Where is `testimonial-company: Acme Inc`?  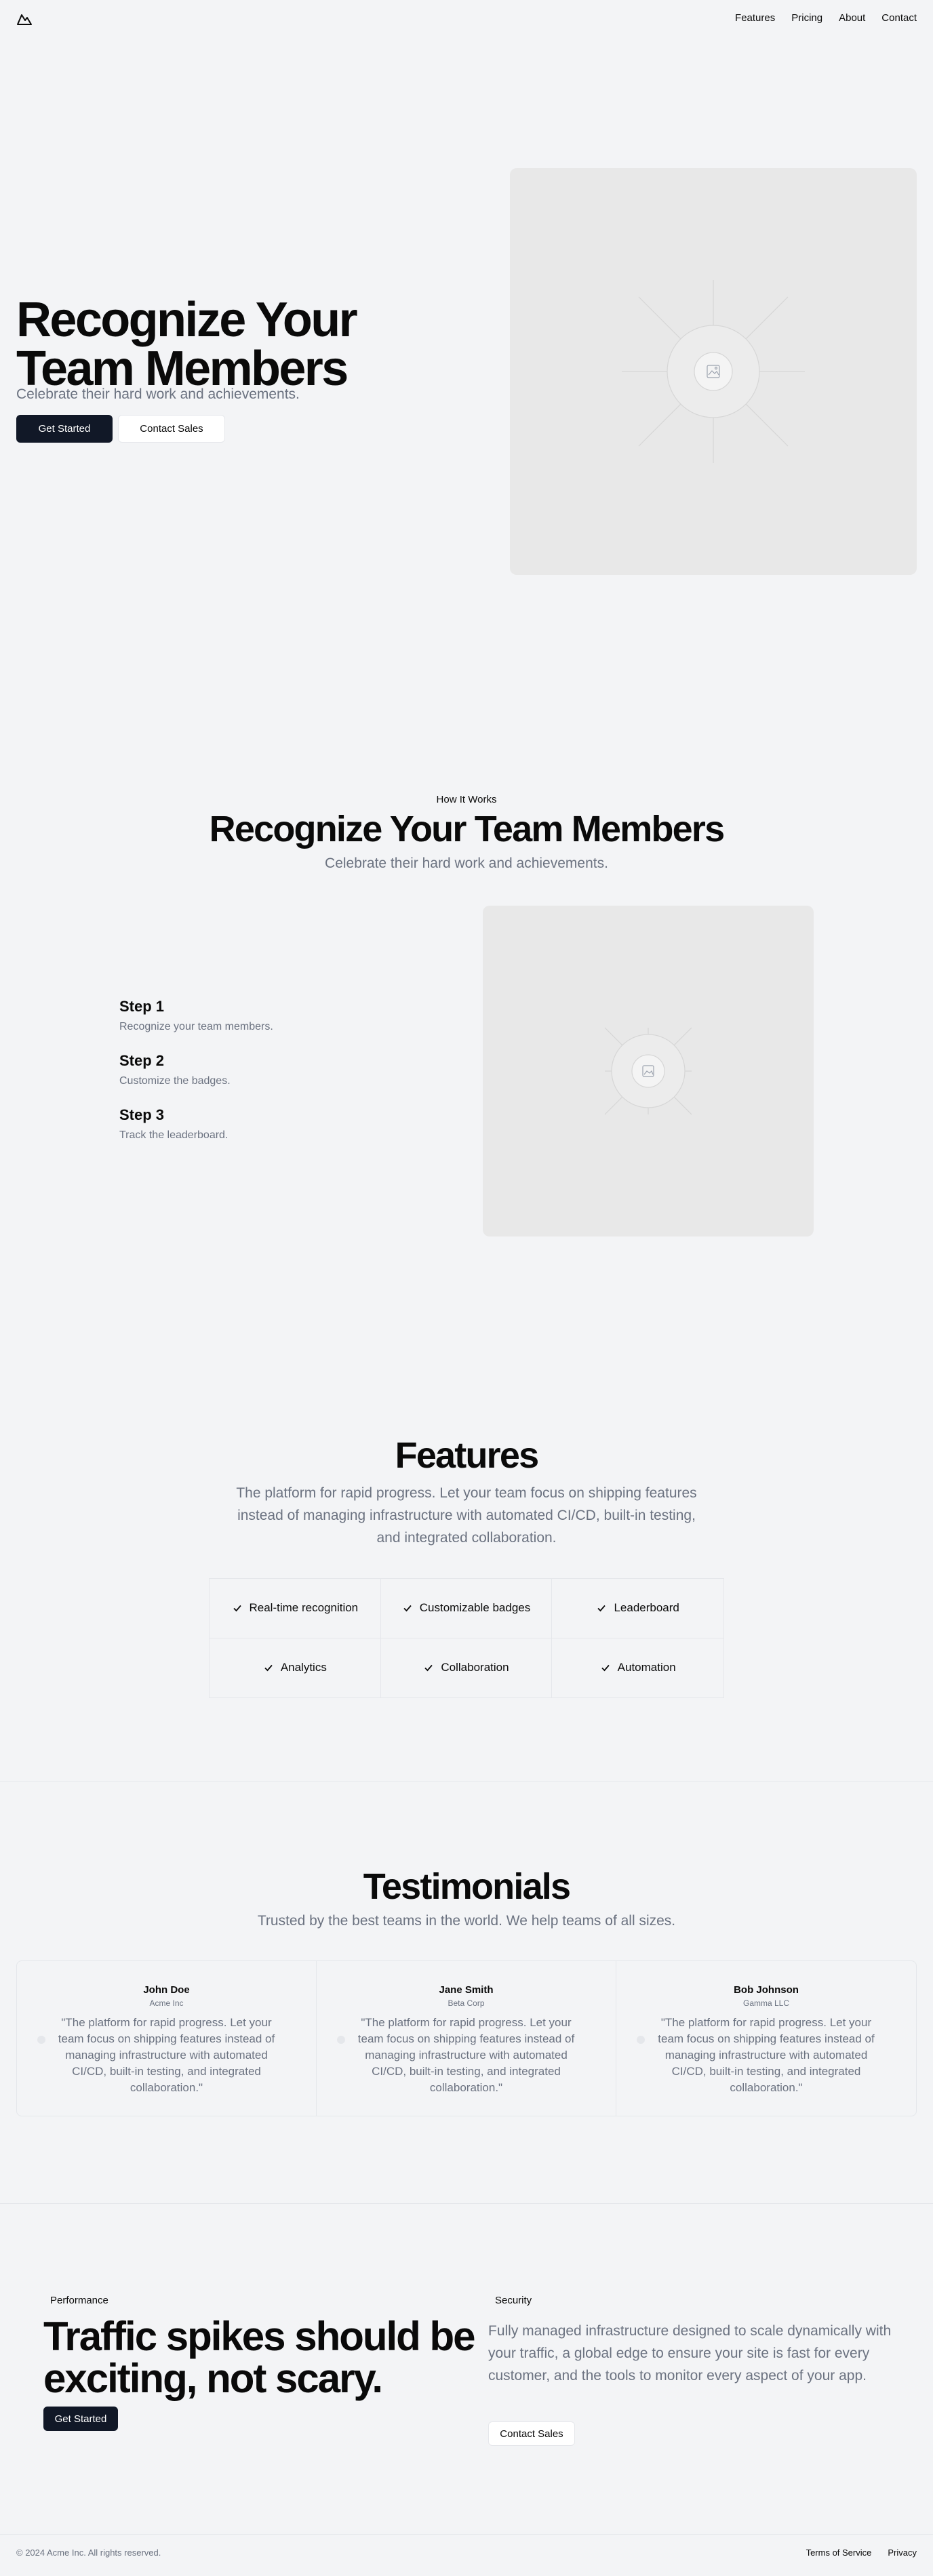 testimonial-company: Acme Inc is located at coordinates (167, 2003).